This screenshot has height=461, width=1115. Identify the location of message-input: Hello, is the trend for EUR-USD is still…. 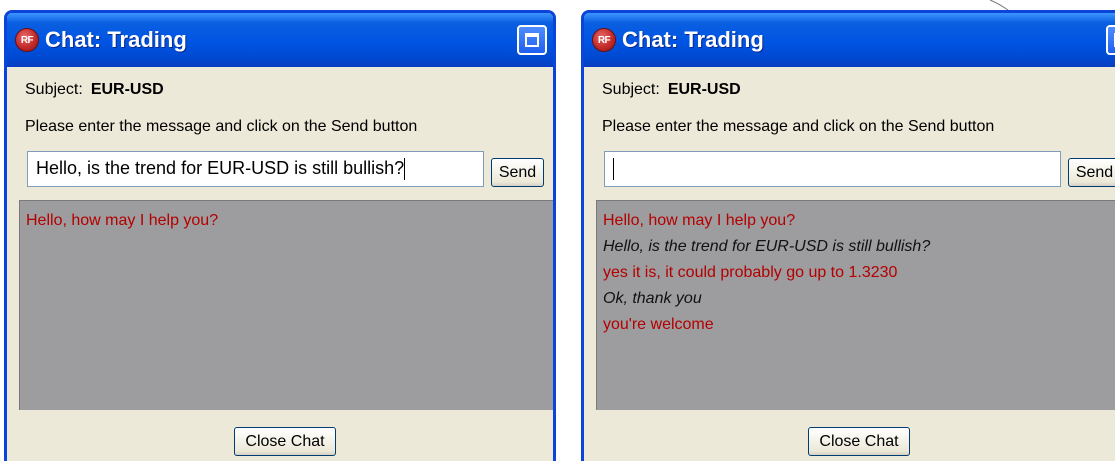
(255, 169).